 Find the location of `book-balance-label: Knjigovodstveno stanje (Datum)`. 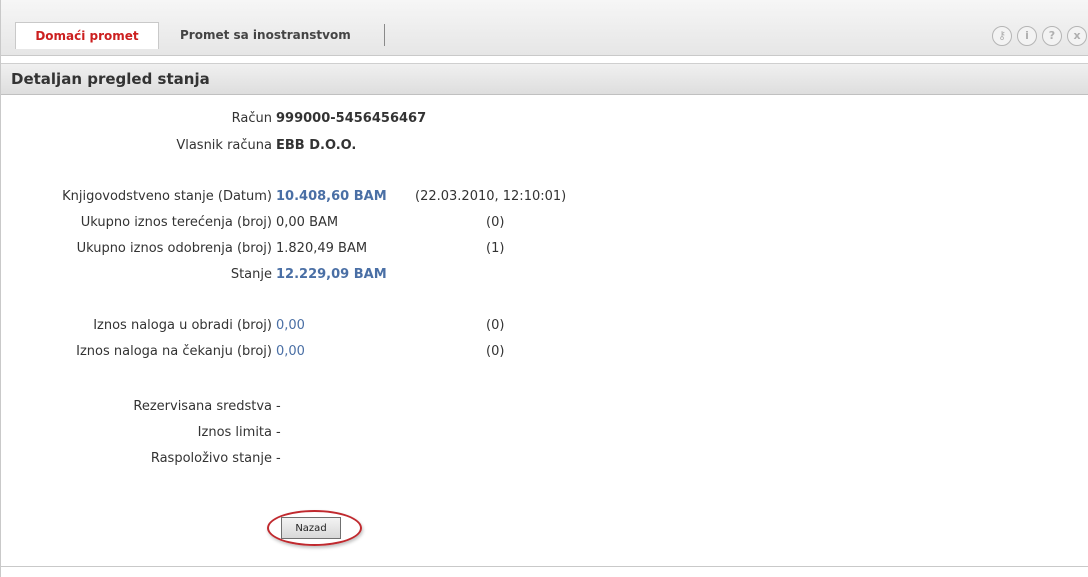

book-balance-label: Knjigovodstveno stanje (Datum) is located at coordinates (167, 196).